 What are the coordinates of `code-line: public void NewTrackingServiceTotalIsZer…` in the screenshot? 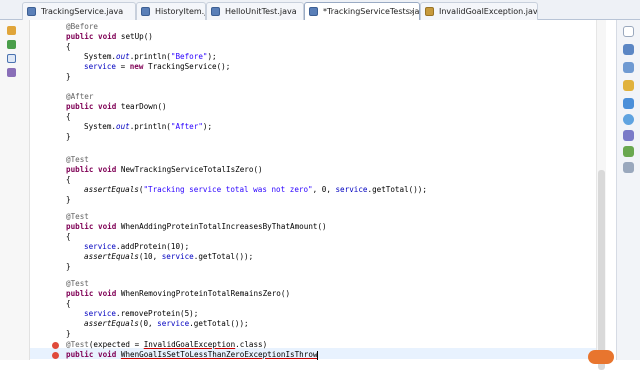 It's located at (164, 169).